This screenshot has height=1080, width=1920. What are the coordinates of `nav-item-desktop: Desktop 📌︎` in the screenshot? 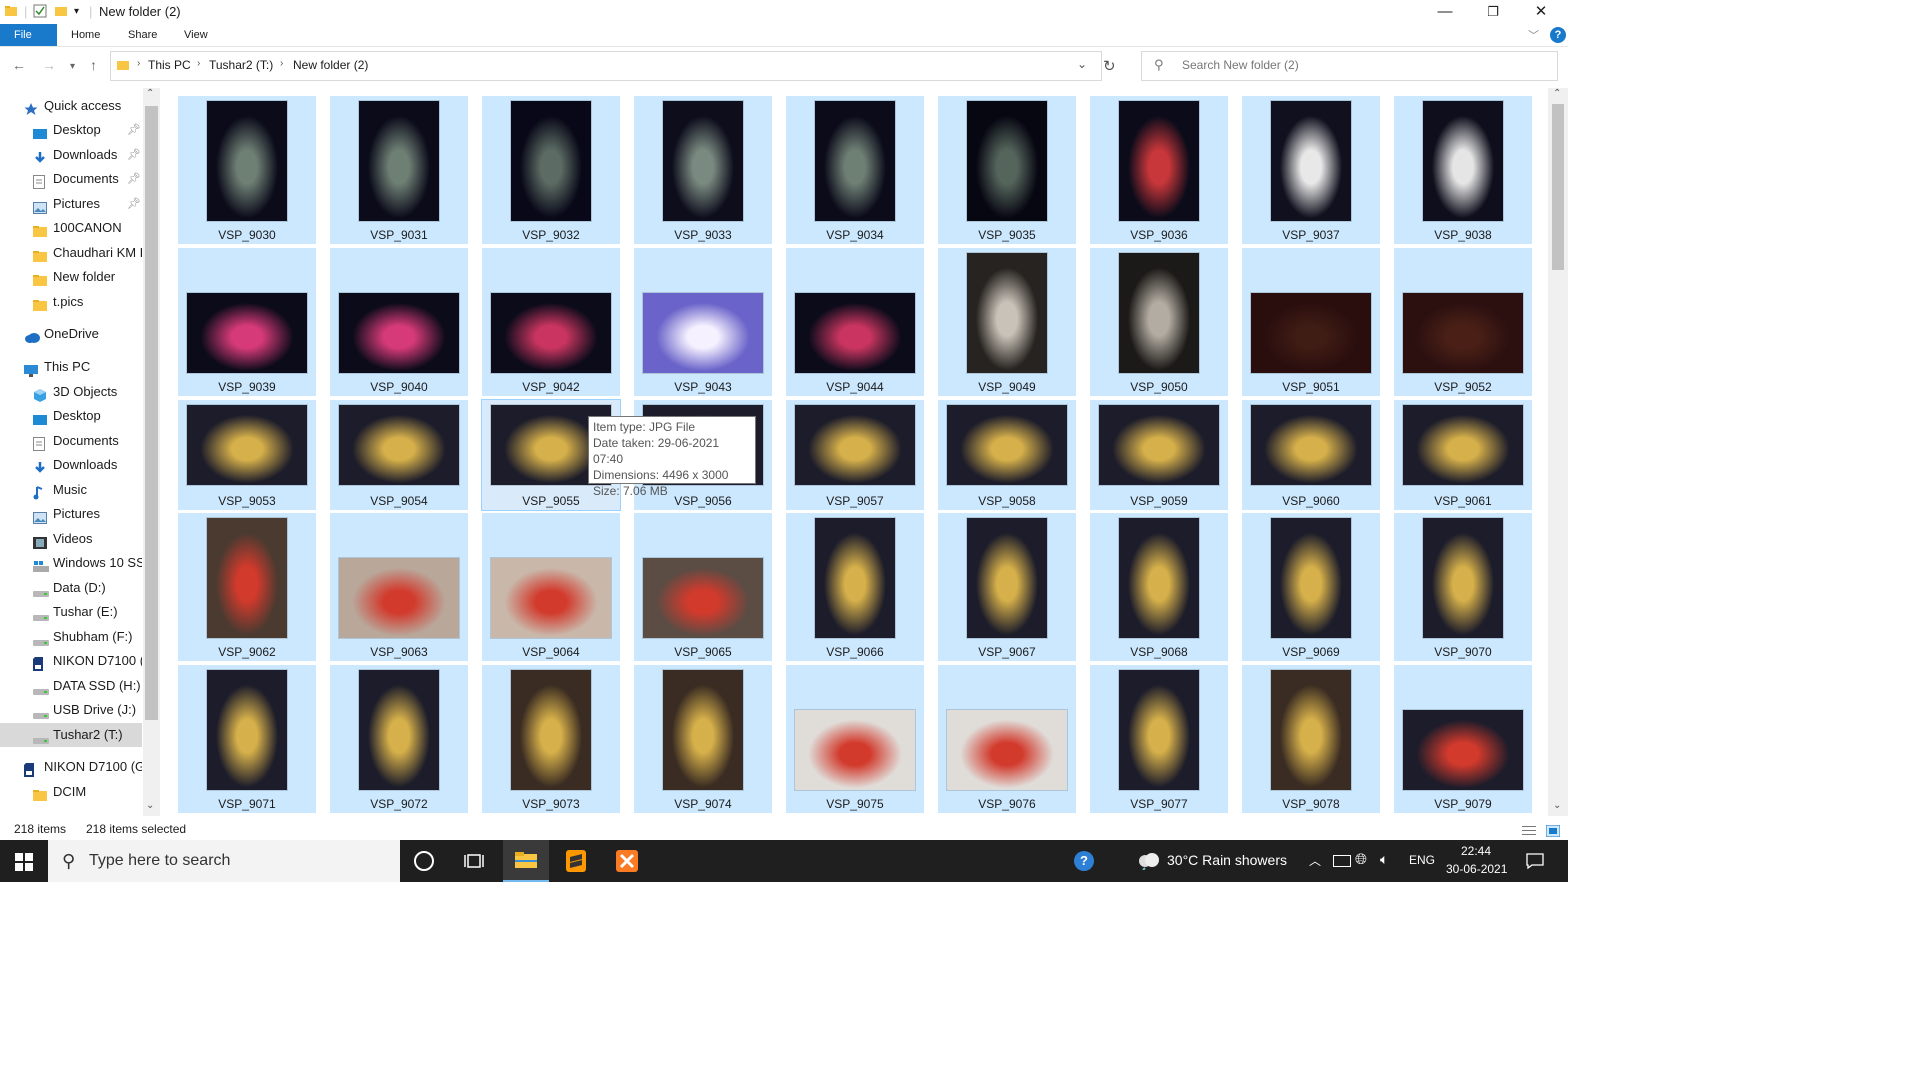 It's located at (71, 130).